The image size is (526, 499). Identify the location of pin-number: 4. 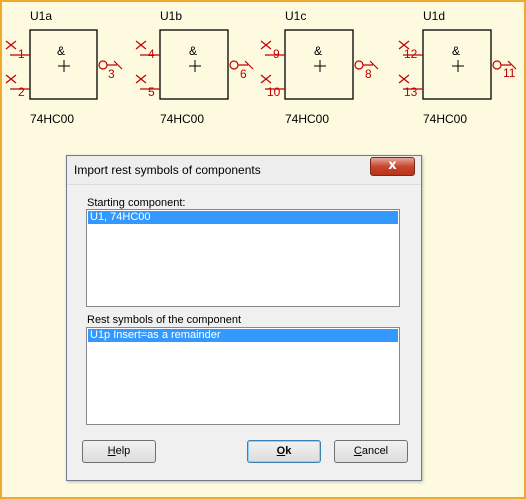
(151, 54).